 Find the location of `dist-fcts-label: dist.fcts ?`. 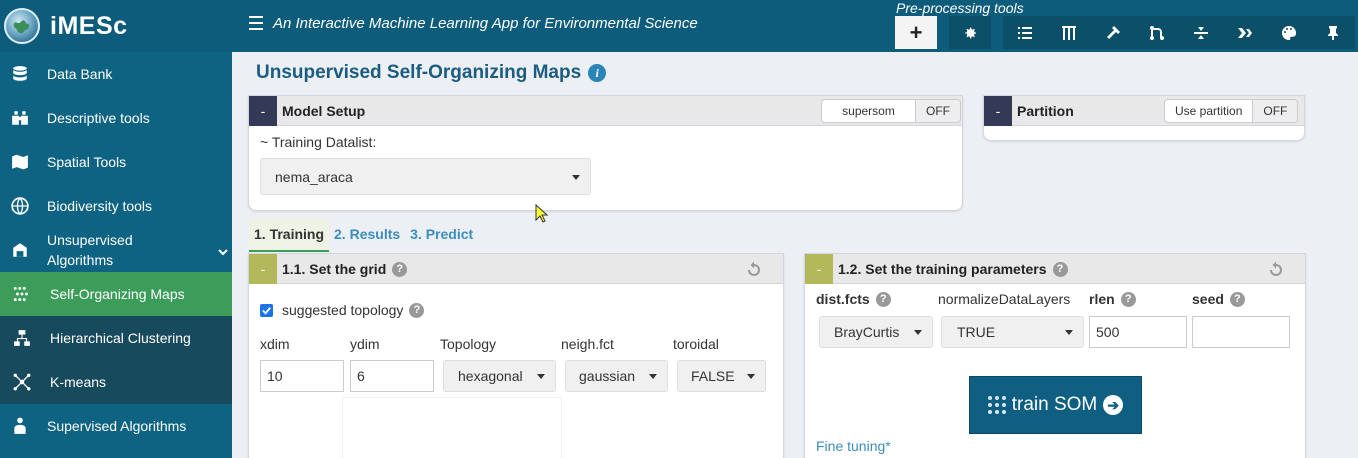

dist-fcts-label: dist.fcts ? is located at coordinates (853, 299).